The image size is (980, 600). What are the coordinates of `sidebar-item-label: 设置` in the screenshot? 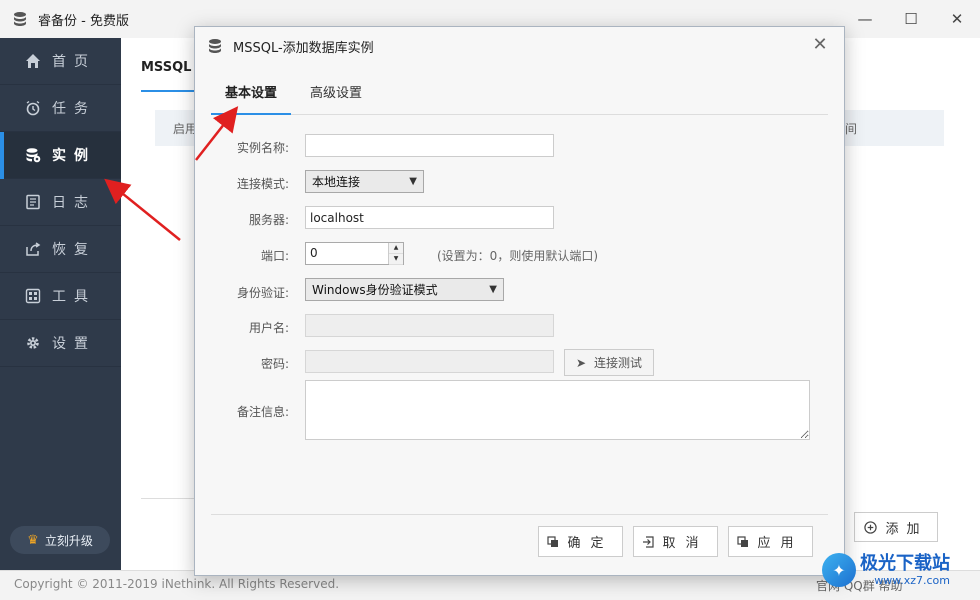 It's located at (74, 344).